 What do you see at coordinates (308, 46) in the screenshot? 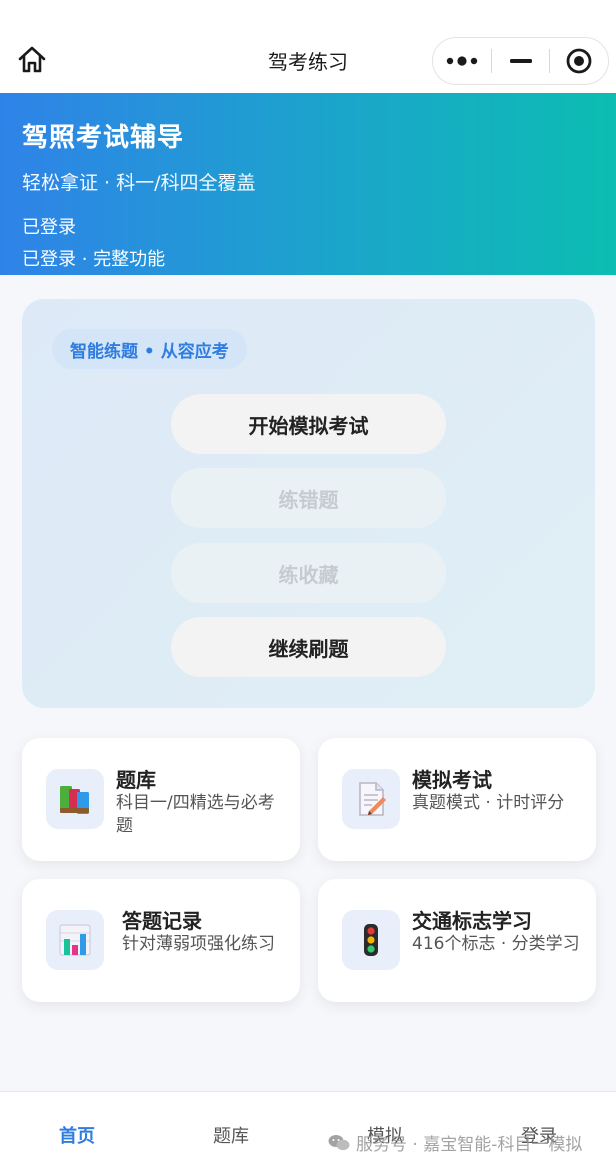
I see `top-nav-bar: 驾考练习` at bounding box center [308, 46].